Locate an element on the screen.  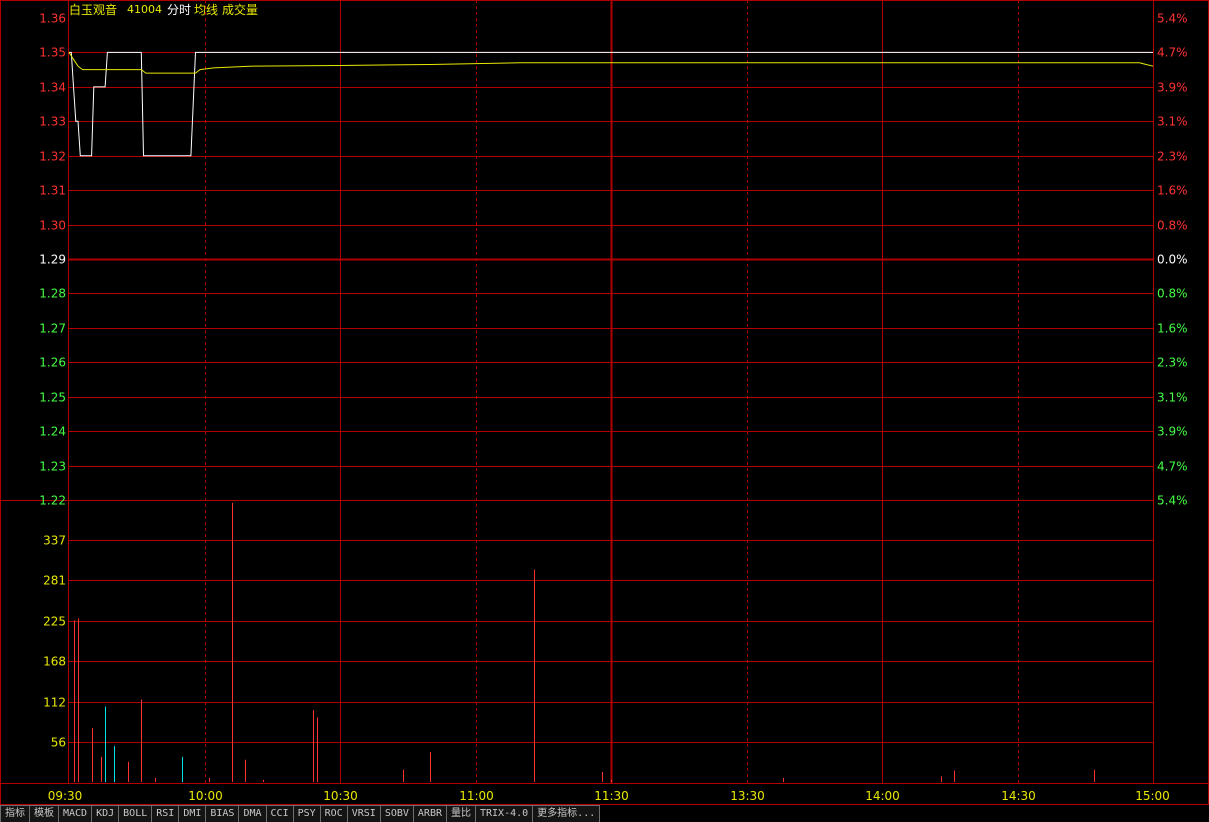
volume-tick-label: 168 is located at coordinates (54, 662).